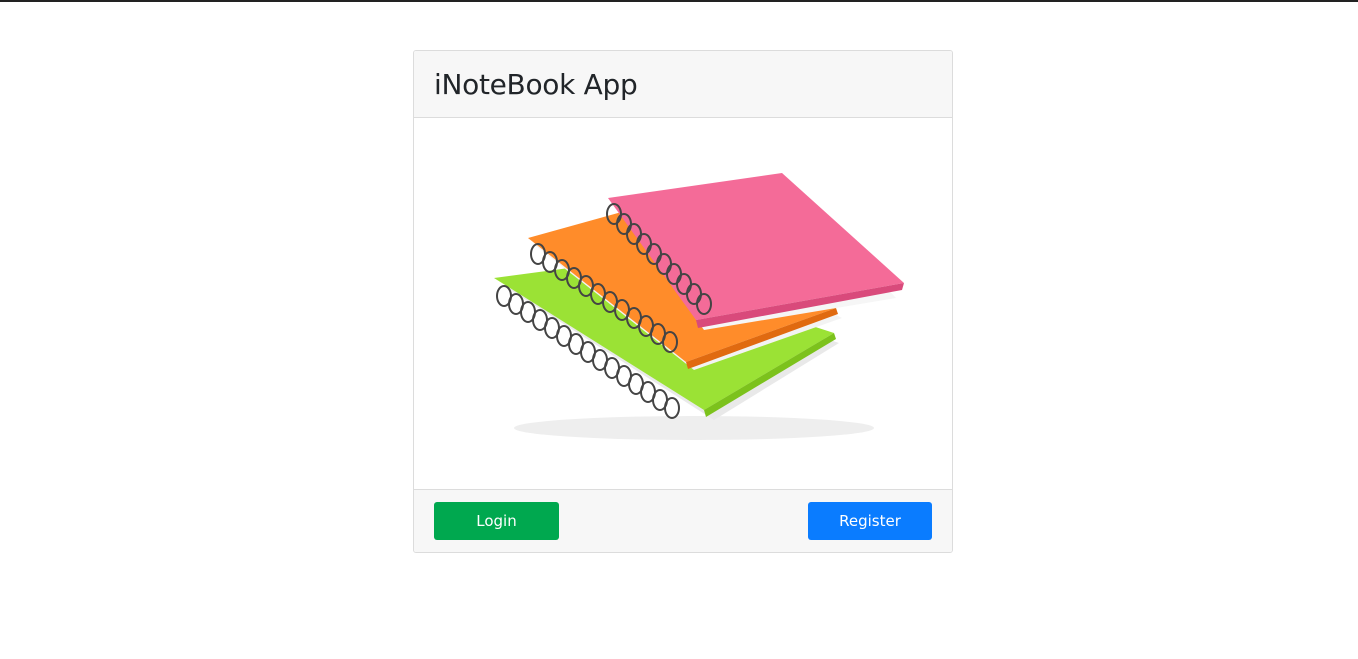 The image size is (1358, 659). I want to click on page-title: iNoteBook App, so click(536, 84).